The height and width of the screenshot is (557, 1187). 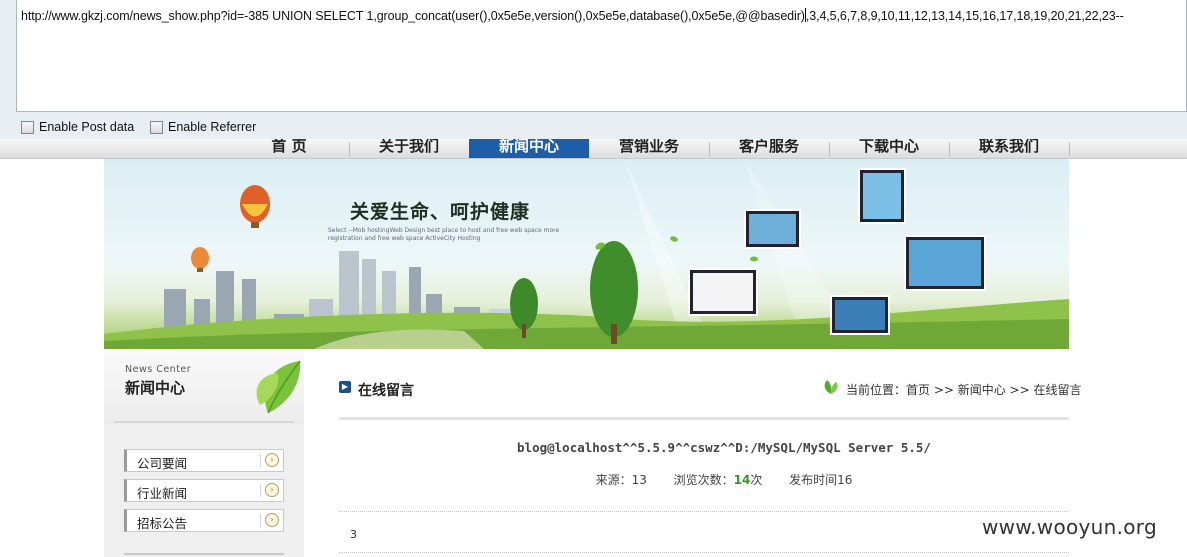 I want to click on breadcrumb: 当前位置：首页 >> 新闻中心 >> 在线留言, so click(x=964, y=390).